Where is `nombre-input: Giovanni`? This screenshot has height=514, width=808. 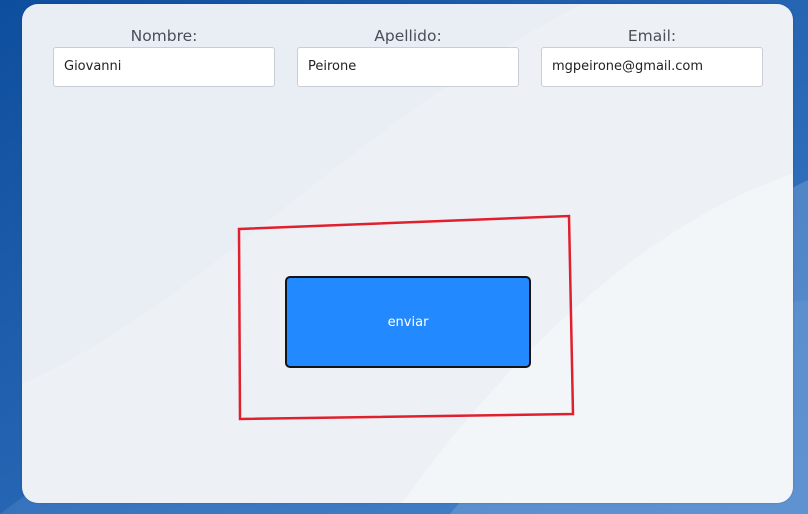 nombre-input: Giovanni is located at coordinates (164, 67).